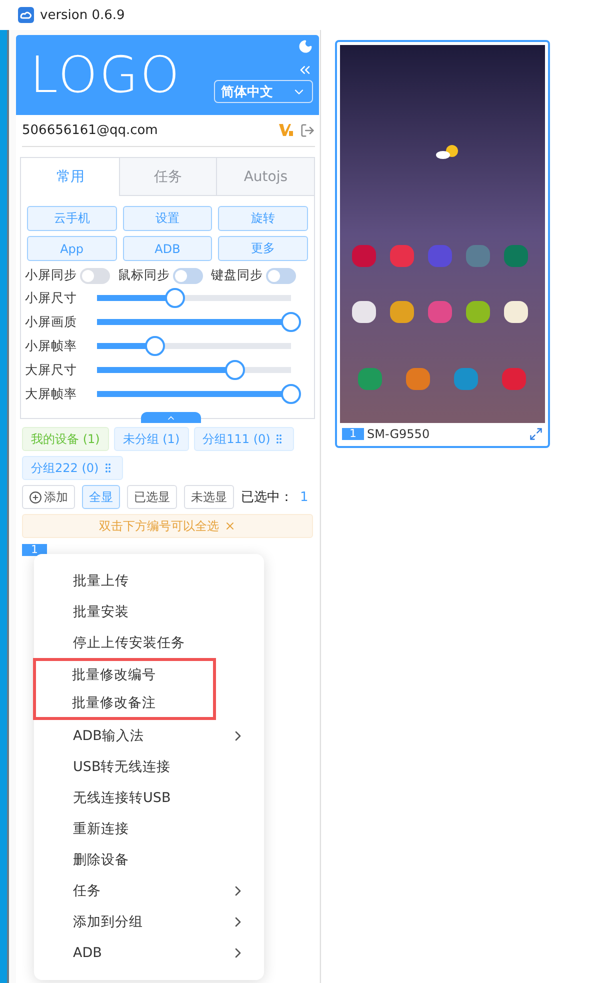  Describe the element at coordinates (442, 244) in the screenshot. I see `device-card: 1 SM-G9550` at that location.